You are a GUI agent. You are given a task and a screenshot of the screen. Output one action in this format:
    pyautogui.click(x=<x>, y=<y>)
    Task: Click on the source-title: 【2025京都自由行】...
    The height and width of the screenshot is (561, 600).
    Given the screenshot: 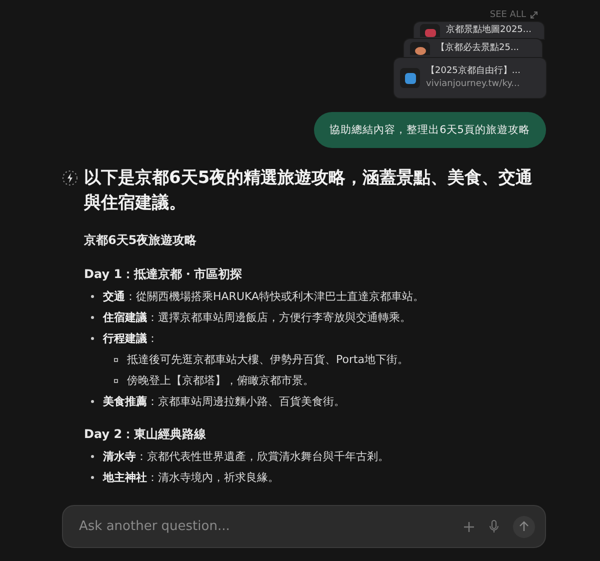 What is the action you would take?
    pyautogui.click(x=473, y=71)
    